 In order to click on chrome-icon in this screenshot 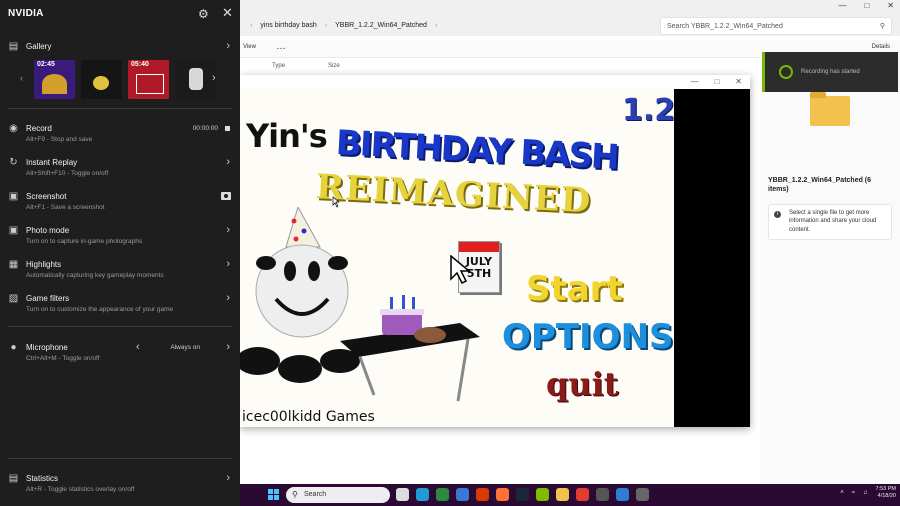, I will do `click(582, 494)`.